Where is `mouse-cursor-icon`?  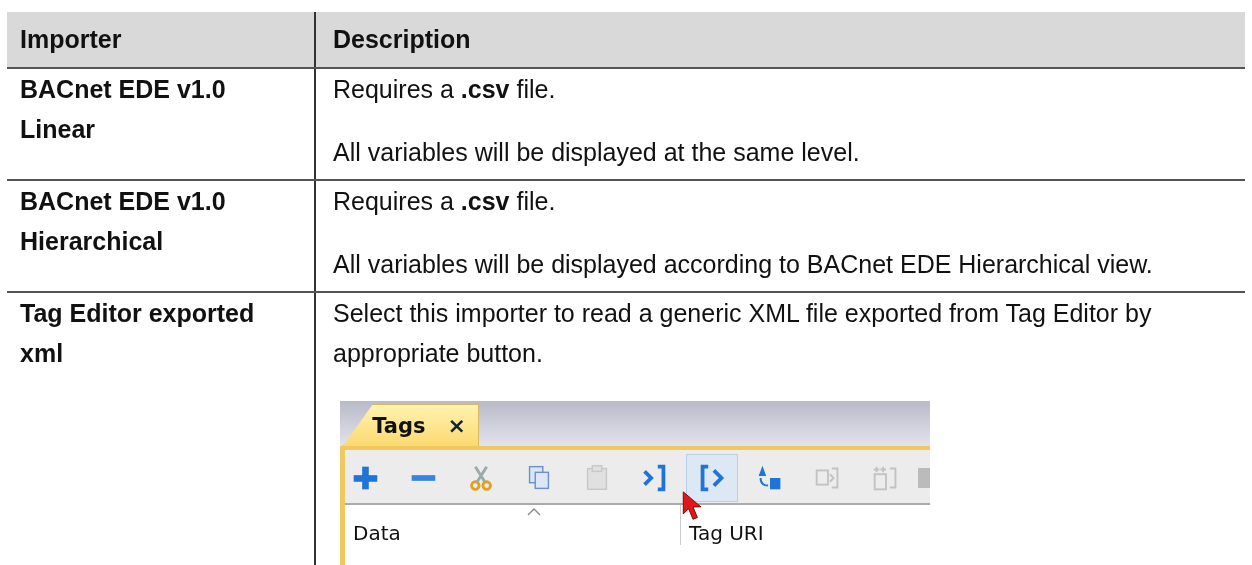
mouse-cursor-icon is located at coordinates (693, 506).